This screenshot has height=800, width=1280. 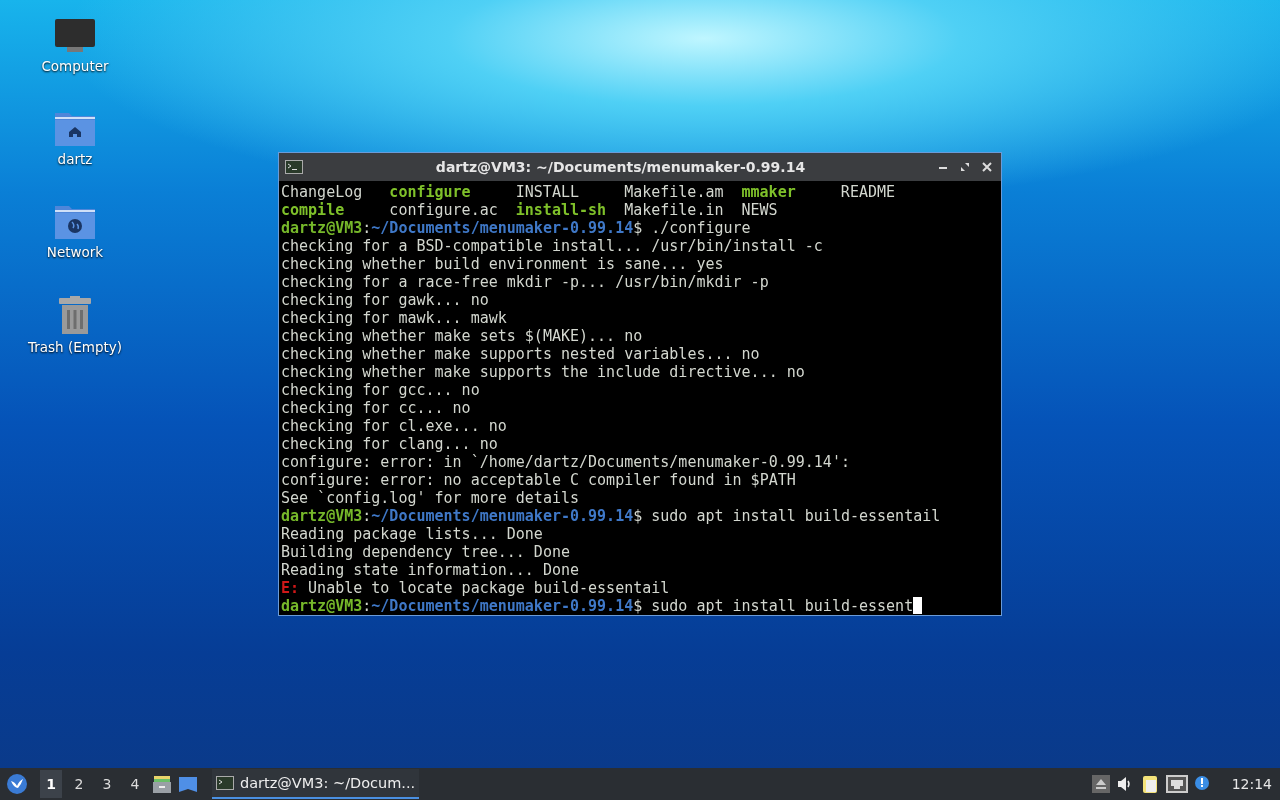 What do you see at coordinates (759, 210) in the screenshot?
I see `file-name: NEWS` at bounding box center [759, 210].